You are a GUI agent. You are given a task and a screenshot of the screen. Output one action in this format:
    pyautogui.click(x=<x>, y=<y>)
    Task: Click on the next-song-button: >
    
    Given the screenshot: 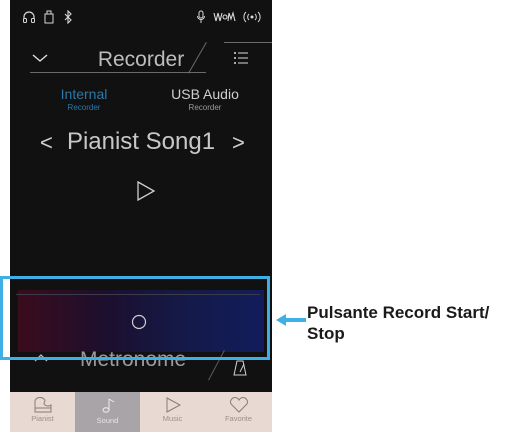 What is the action you would take?
    pyautogui.click(x=238, y=143)
    